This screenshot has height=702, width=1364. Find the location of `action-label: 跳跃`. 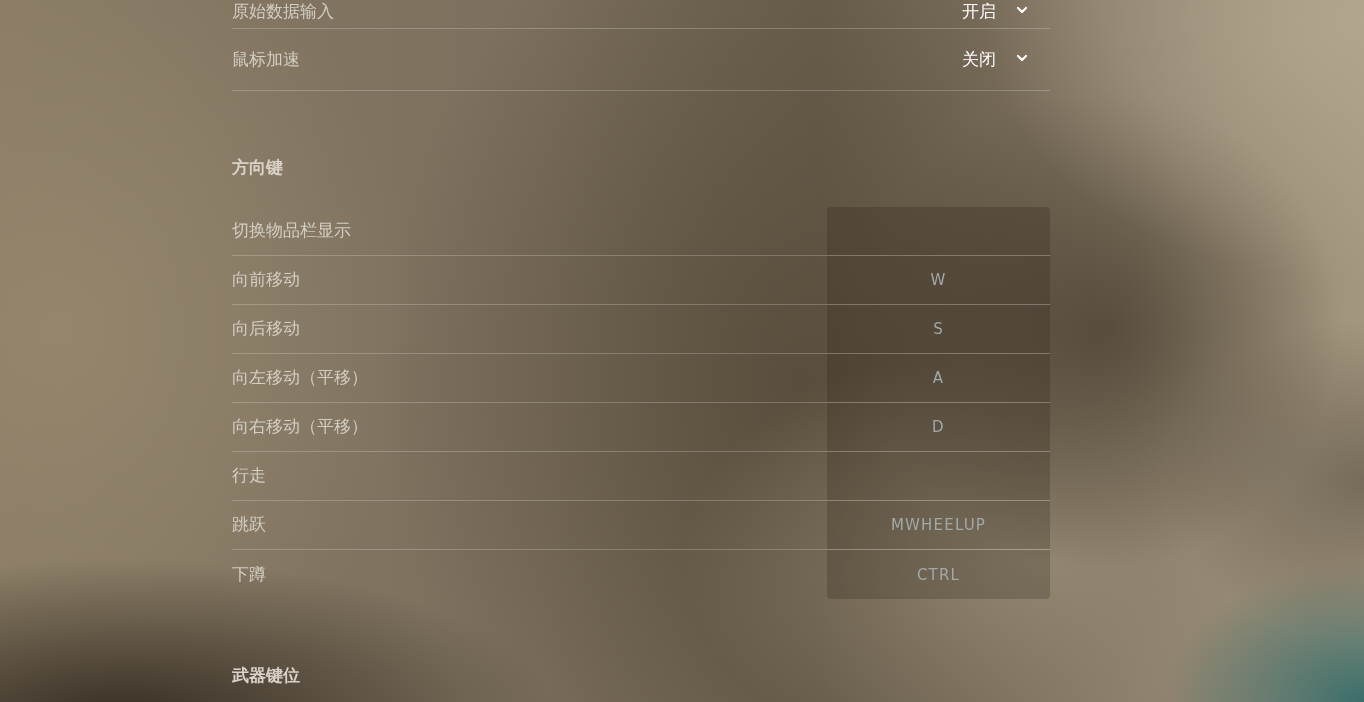

action-label: 跳跃 is located at coordinates (249, 525).